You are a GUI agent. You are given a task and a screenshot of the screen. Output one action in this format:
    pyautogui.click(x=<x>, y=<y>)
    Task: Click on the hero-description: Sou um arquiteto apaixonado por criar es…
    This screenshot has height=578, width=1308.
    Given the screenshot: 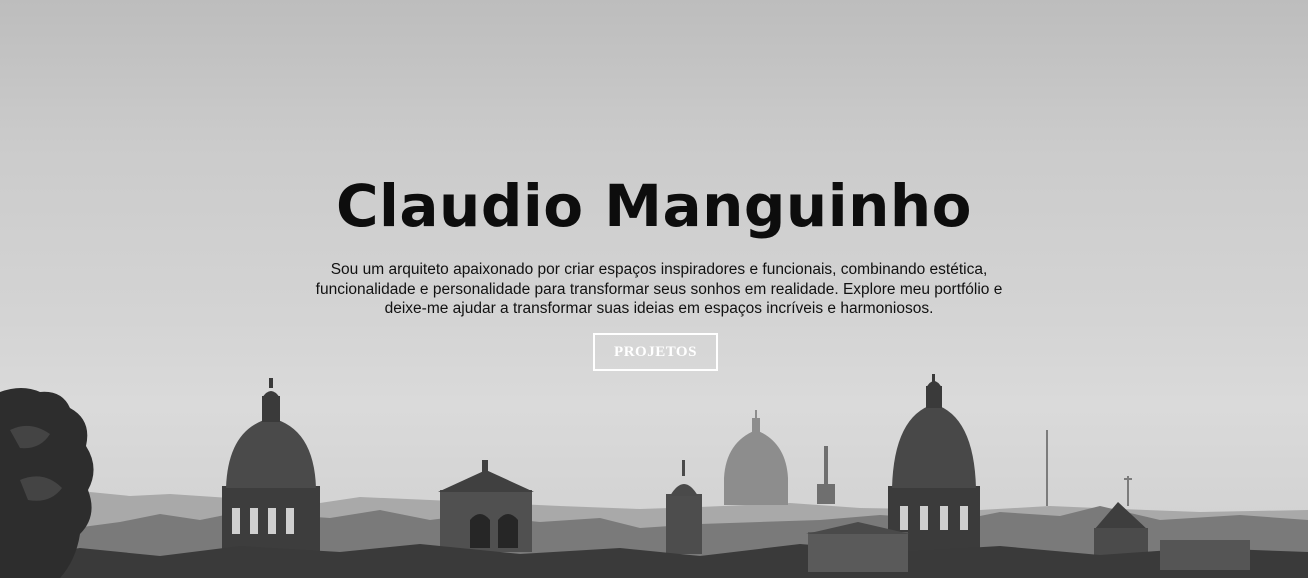 What is the action you would take?
    pyautogui.click(x=659, y=289)
    